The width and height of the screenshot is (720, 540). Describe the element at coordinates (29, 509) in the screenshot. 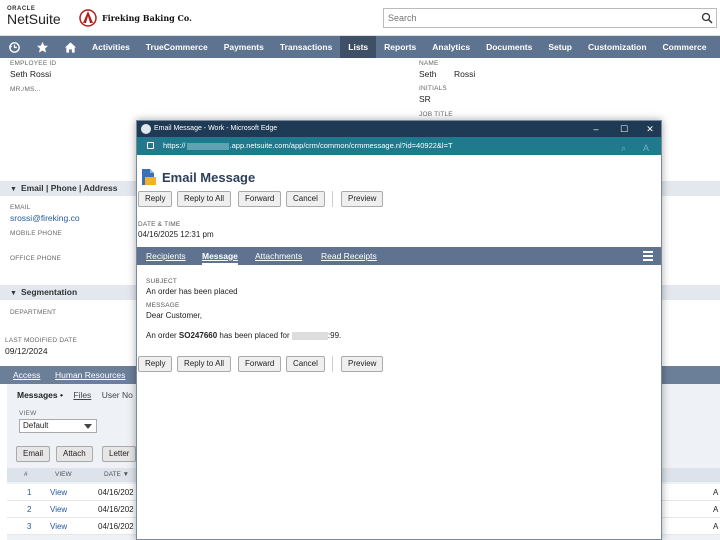

I see `row-number: 2` at that location.